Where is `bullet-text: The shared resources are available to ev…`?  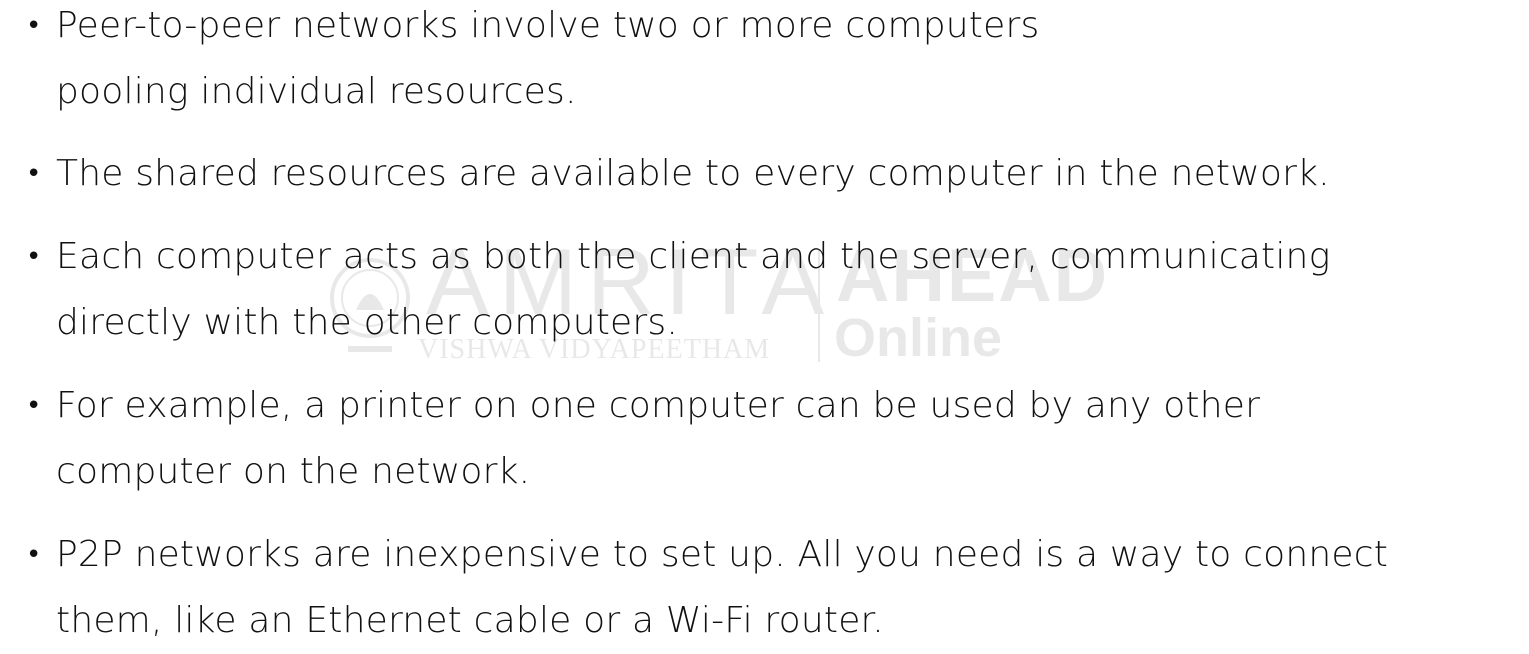 bullet-text: The shared resources are available to ev… is located at coordinates (693, 173).